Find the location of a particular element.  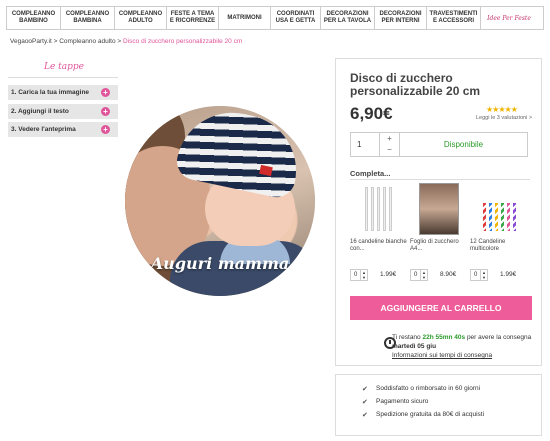

preview-caption: Auguri mamma is located at coordinates (220, 263).